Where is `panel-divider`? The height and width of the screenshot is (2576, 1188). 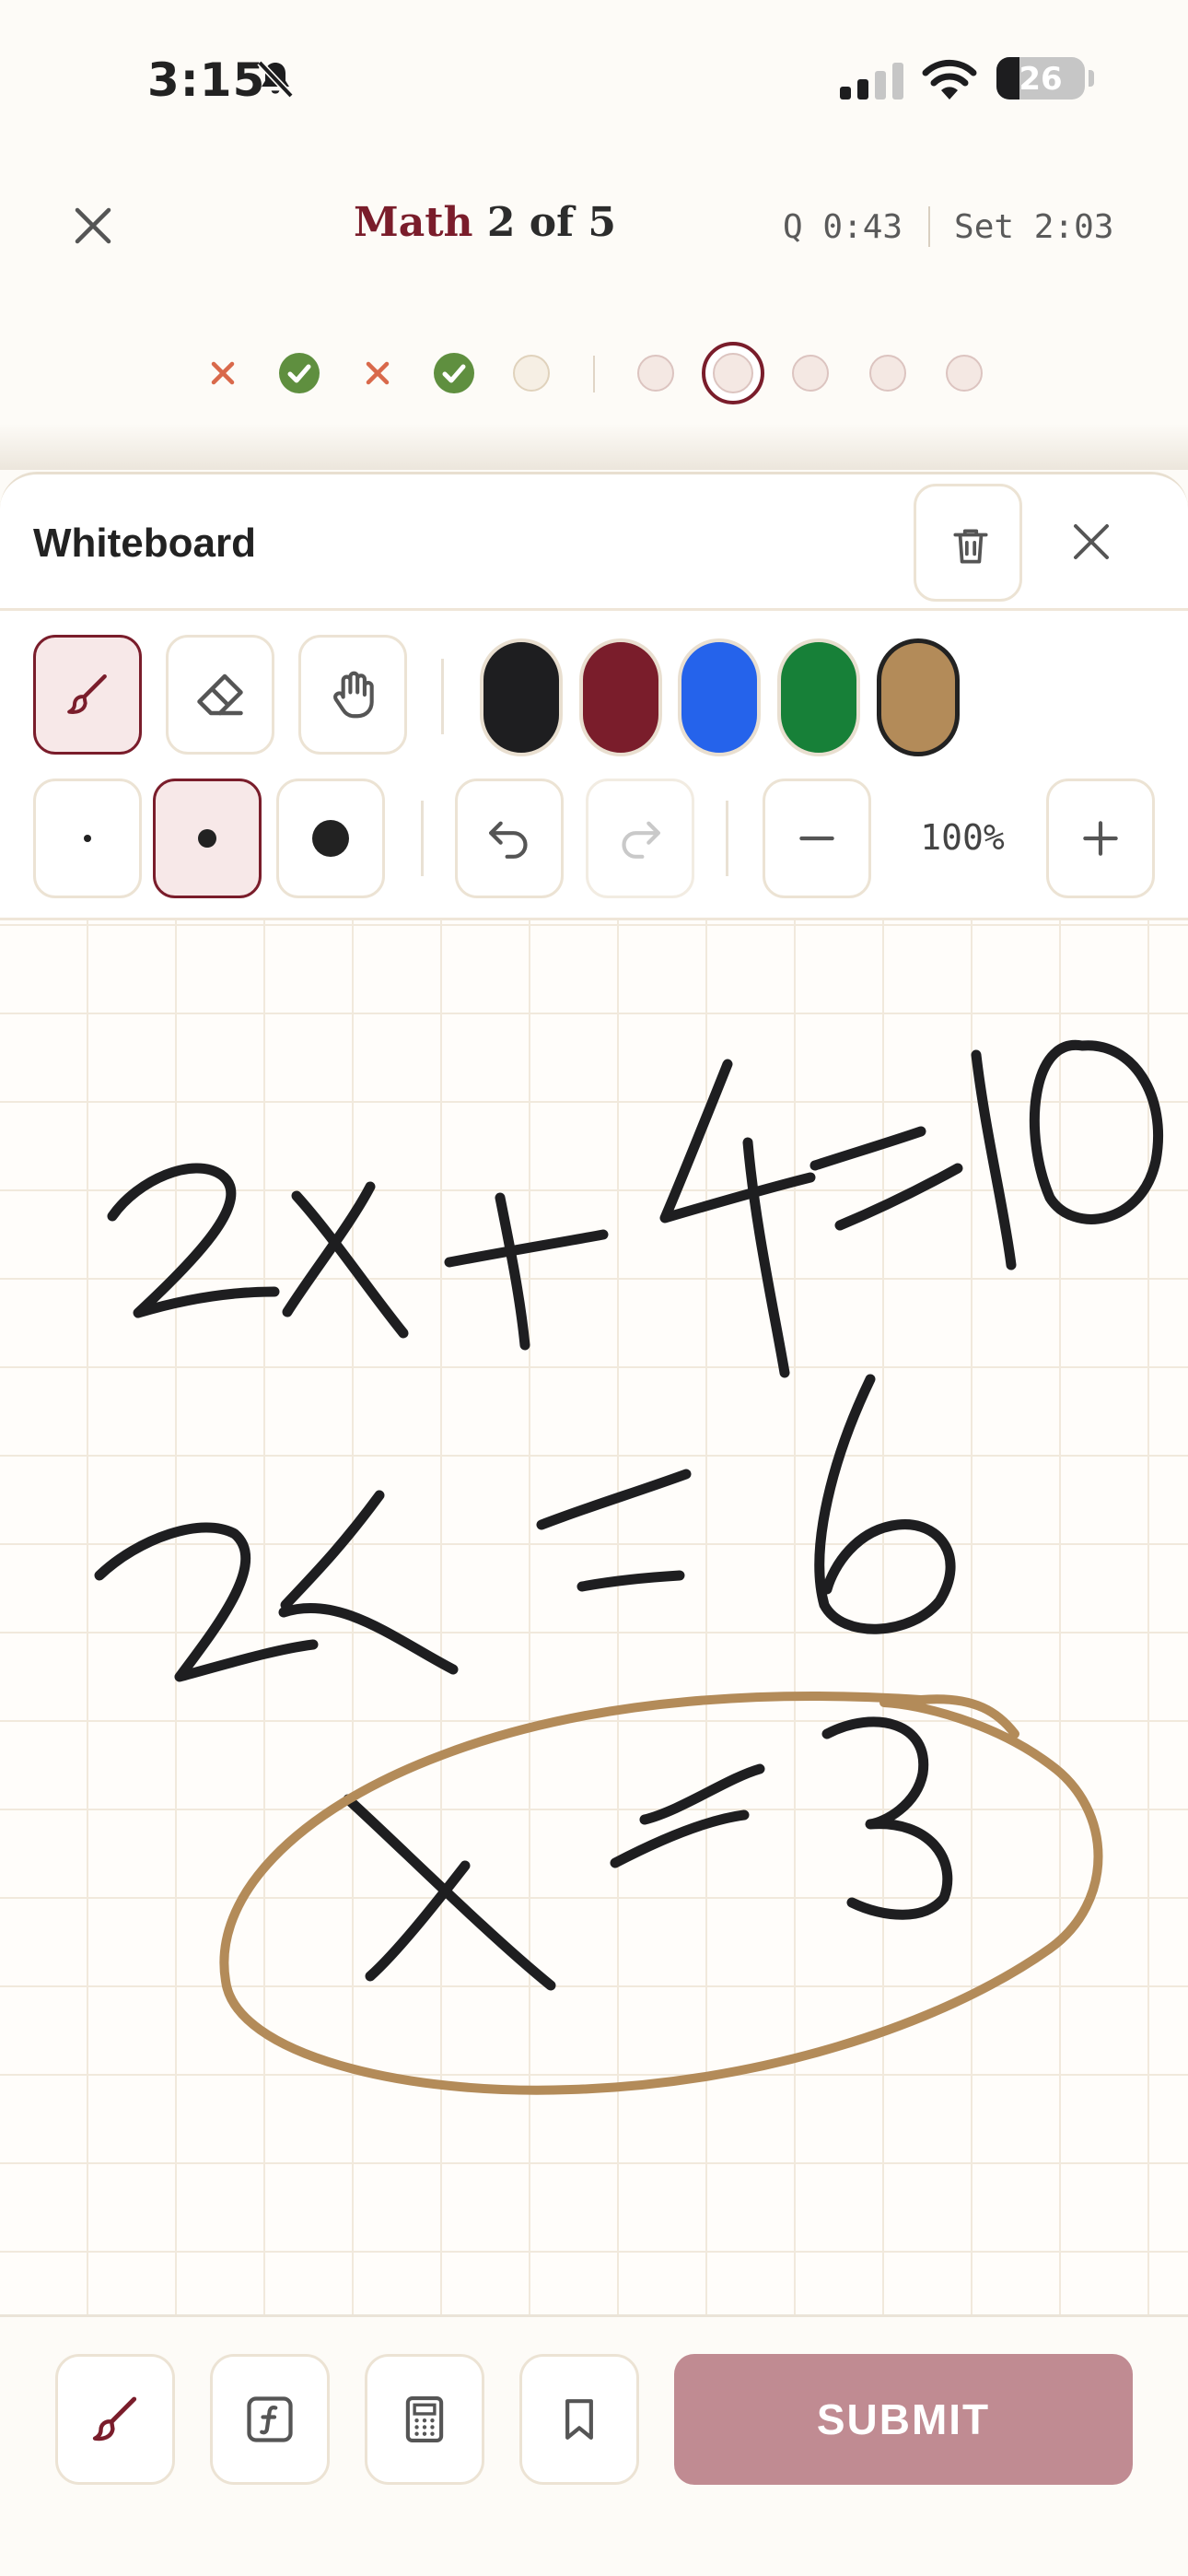
panel-divider is located at coordinates (594, 609).